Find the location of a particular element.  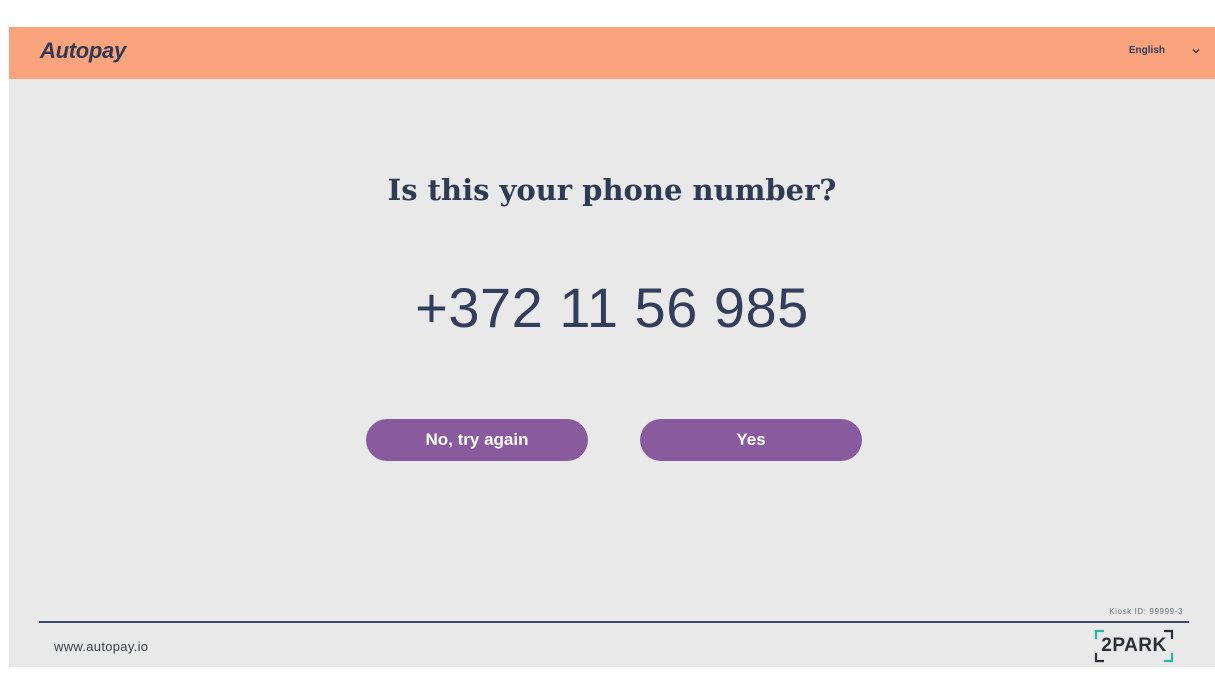

autopay-logo: Autopay is located at coordinates (83, 50).